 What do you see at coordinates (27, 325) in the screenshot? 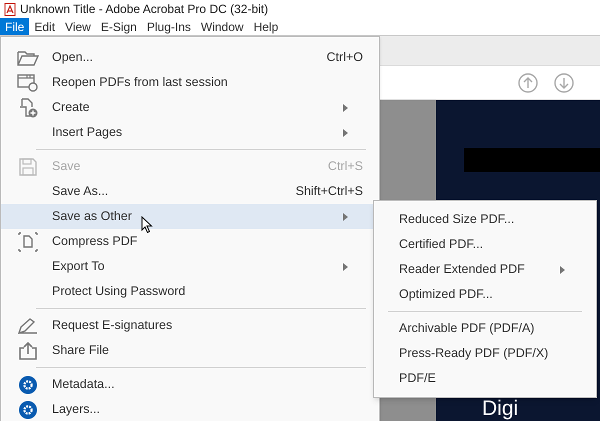
I see `pen-signature-icon` at bounding box center [27, 325].